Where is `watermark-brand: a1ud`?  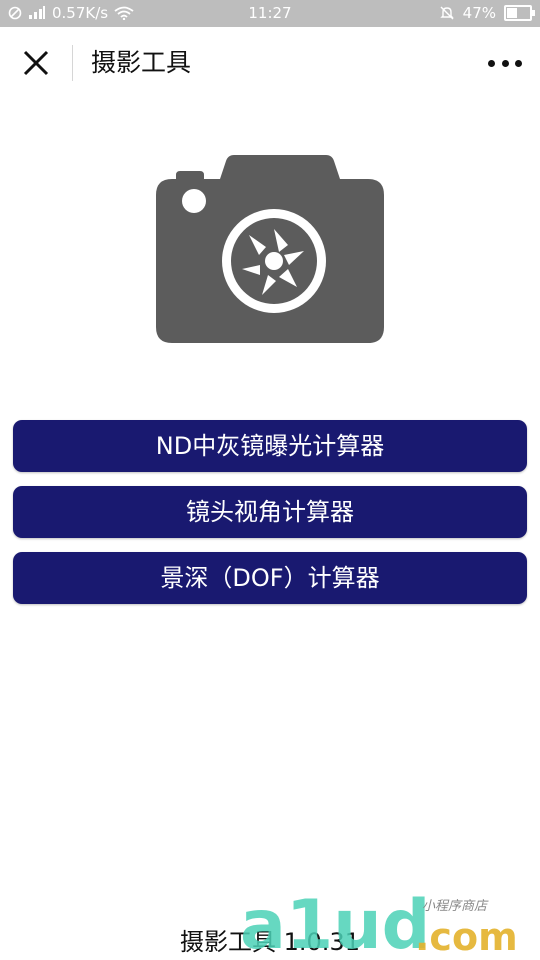 watermark-brand: a1ud is located at coordinates (335, 924).